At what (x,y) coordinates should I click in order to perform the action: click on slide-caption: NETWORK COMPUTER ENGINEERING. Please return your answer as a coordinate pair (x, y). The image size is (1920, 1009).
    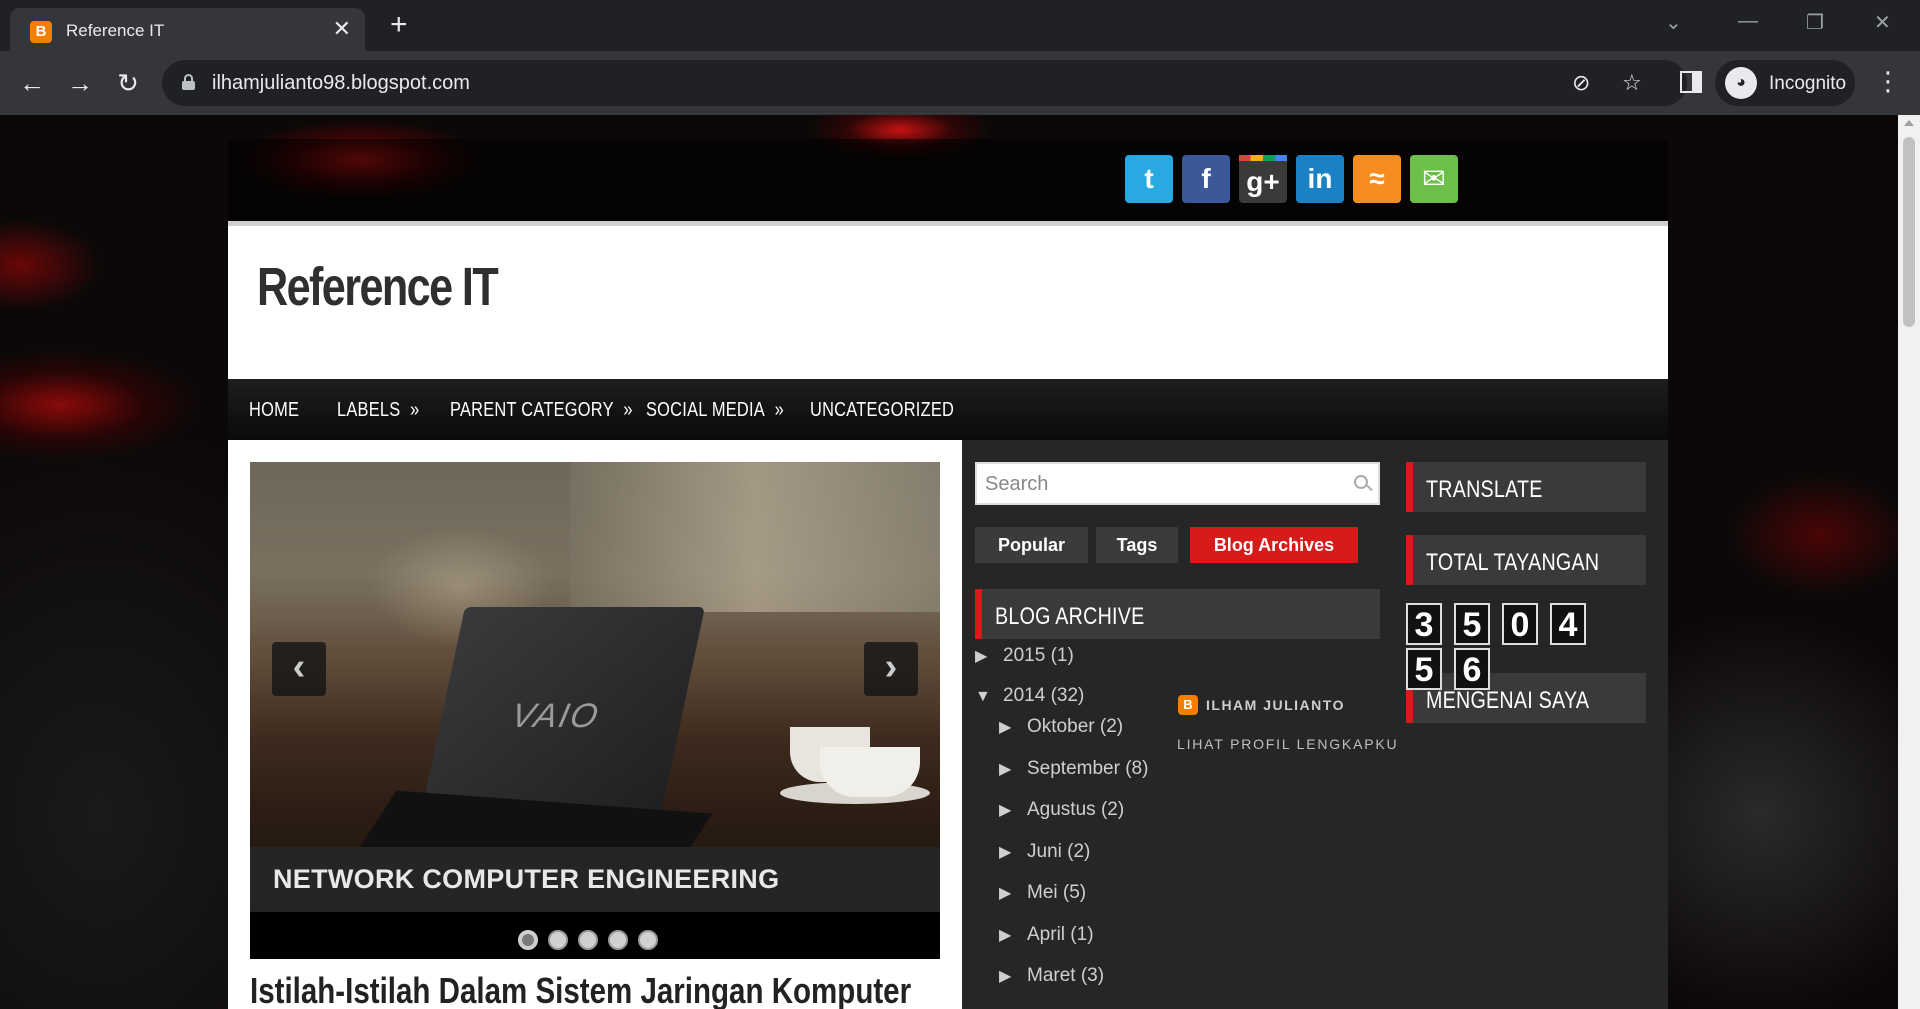
    Looking at the image, I should click on (595, 879).